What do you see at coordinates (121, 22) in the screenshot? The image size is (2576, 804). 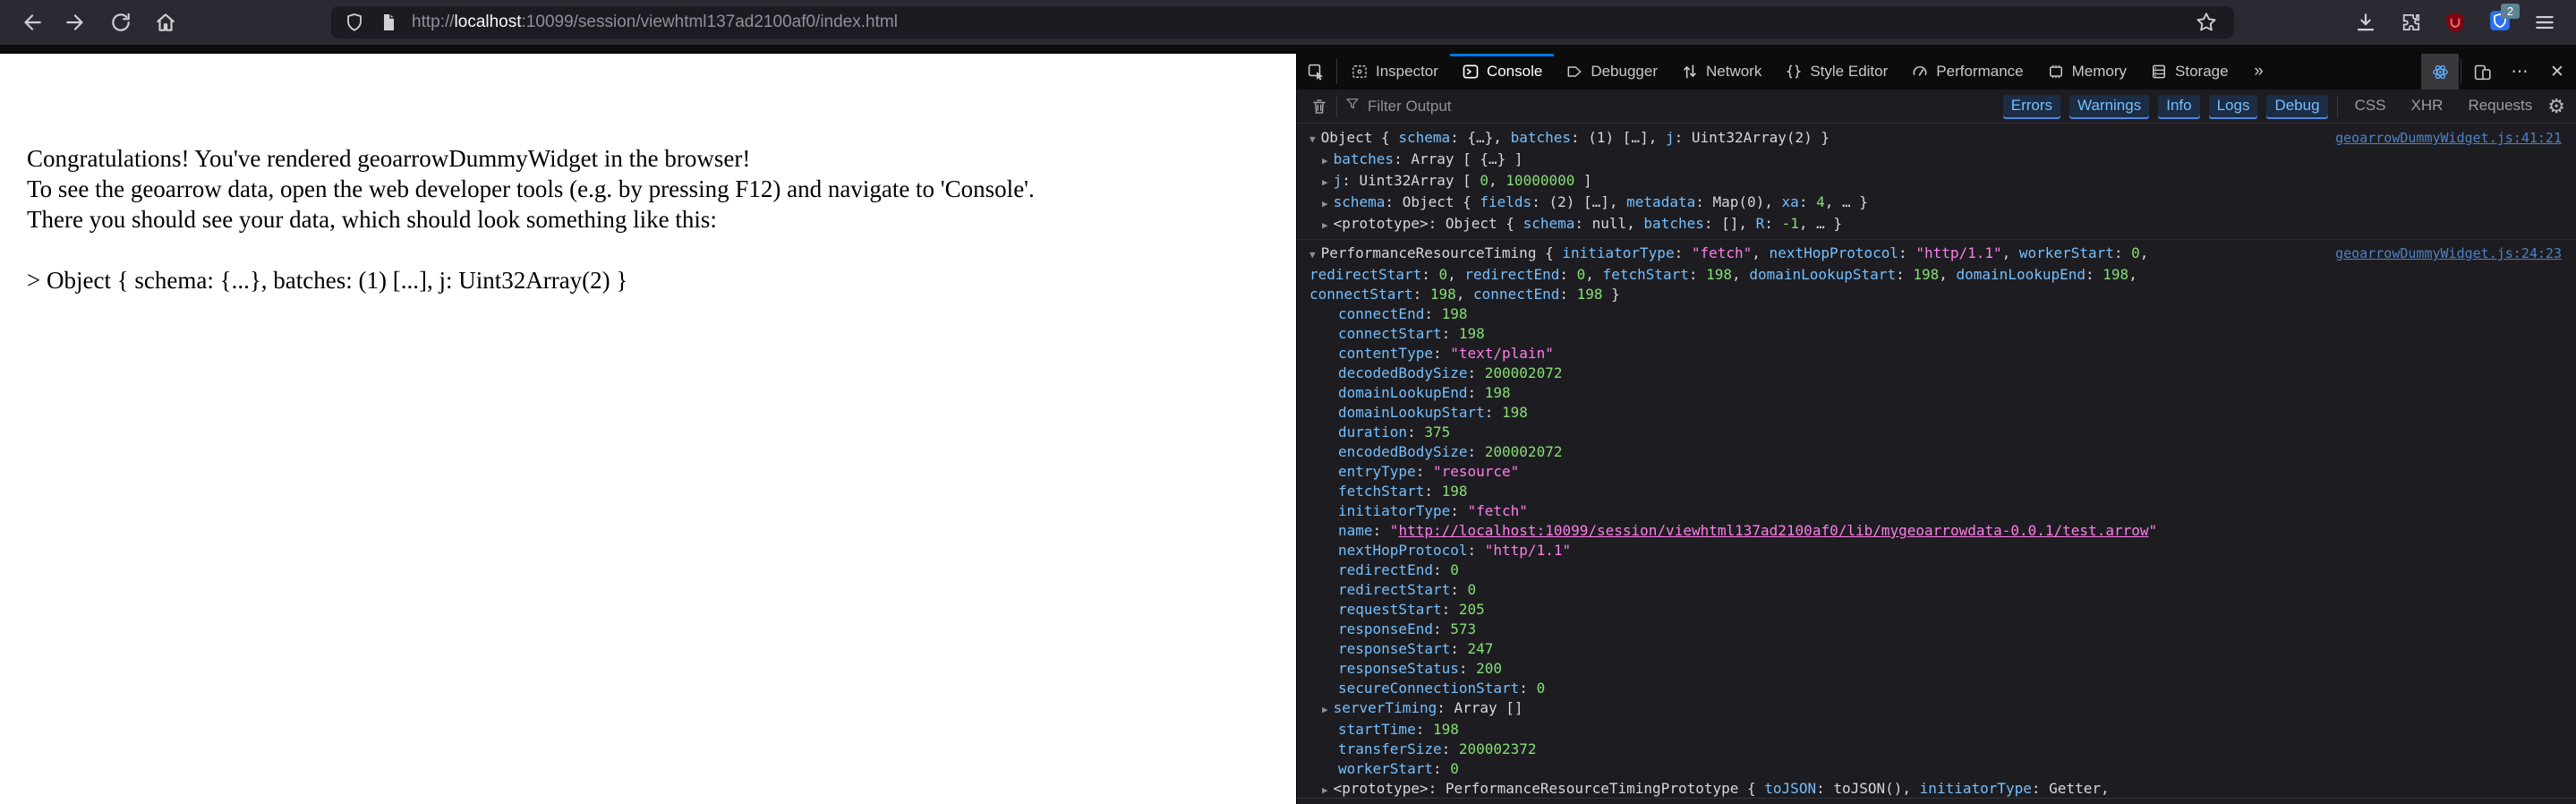 I see `reload-button` at bounding box center [121, 22].